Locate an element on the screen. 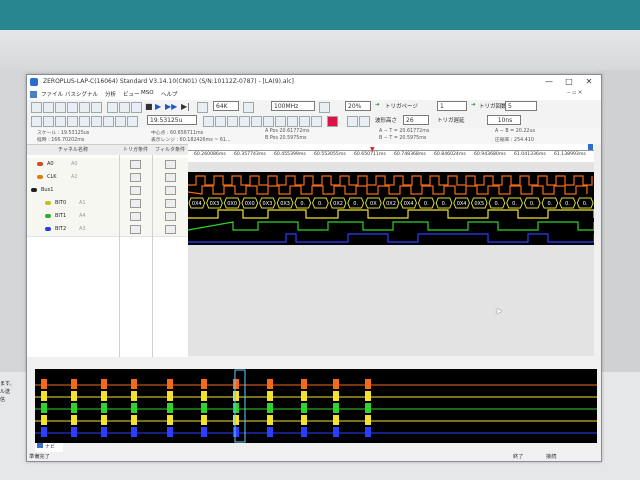  waveform-height-select: 26 is located at coordinates (416, 120).